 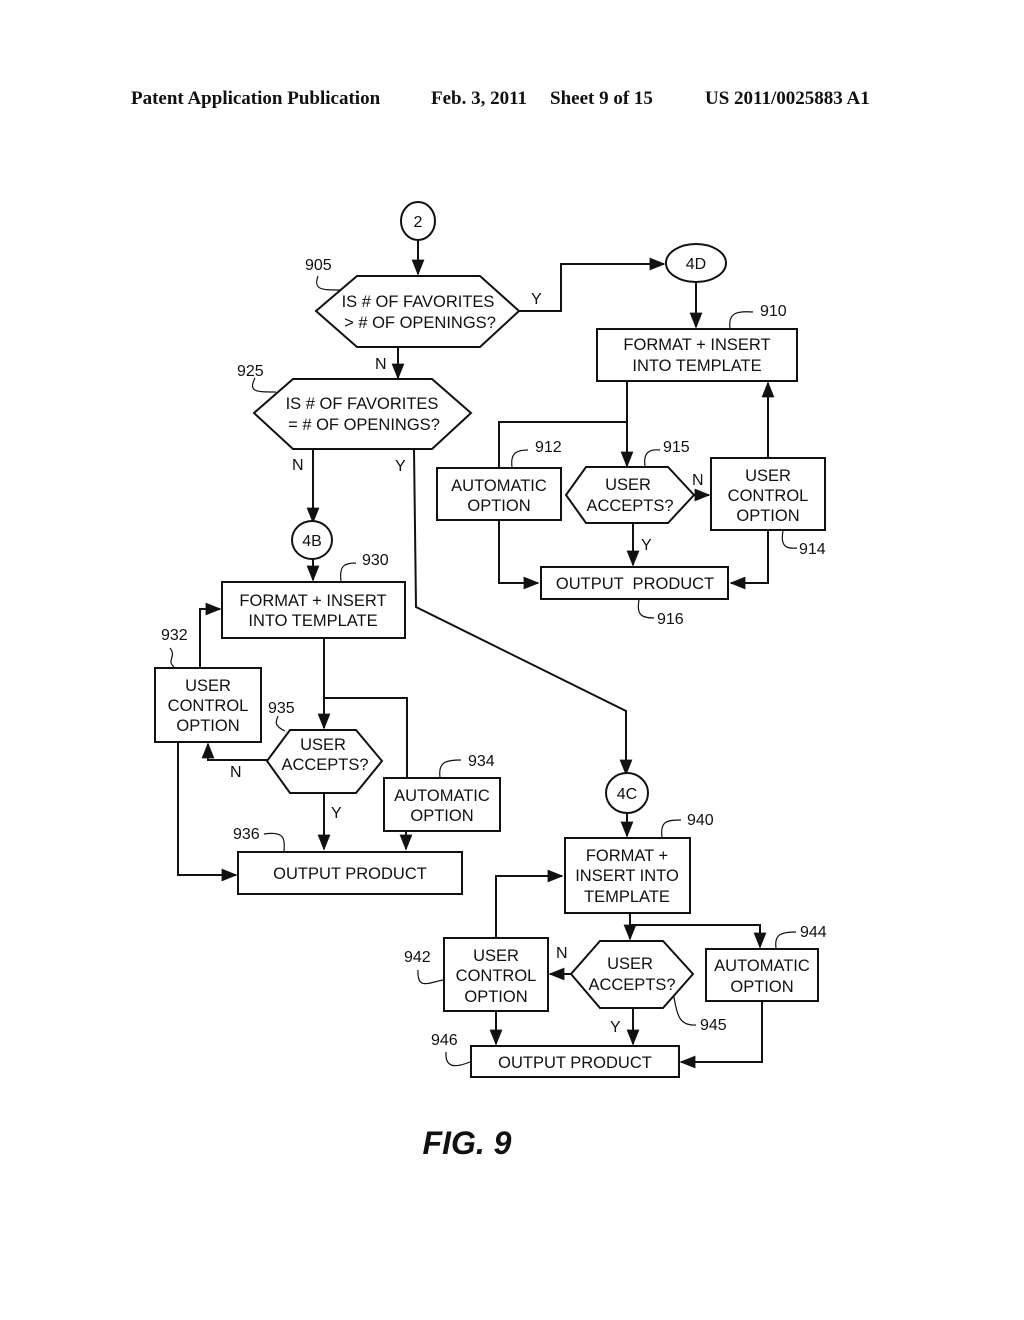 What do you see at coordinates (246, 834) in the screenshot?
I see `ref-936: 936` at bounding box center [246, 834].